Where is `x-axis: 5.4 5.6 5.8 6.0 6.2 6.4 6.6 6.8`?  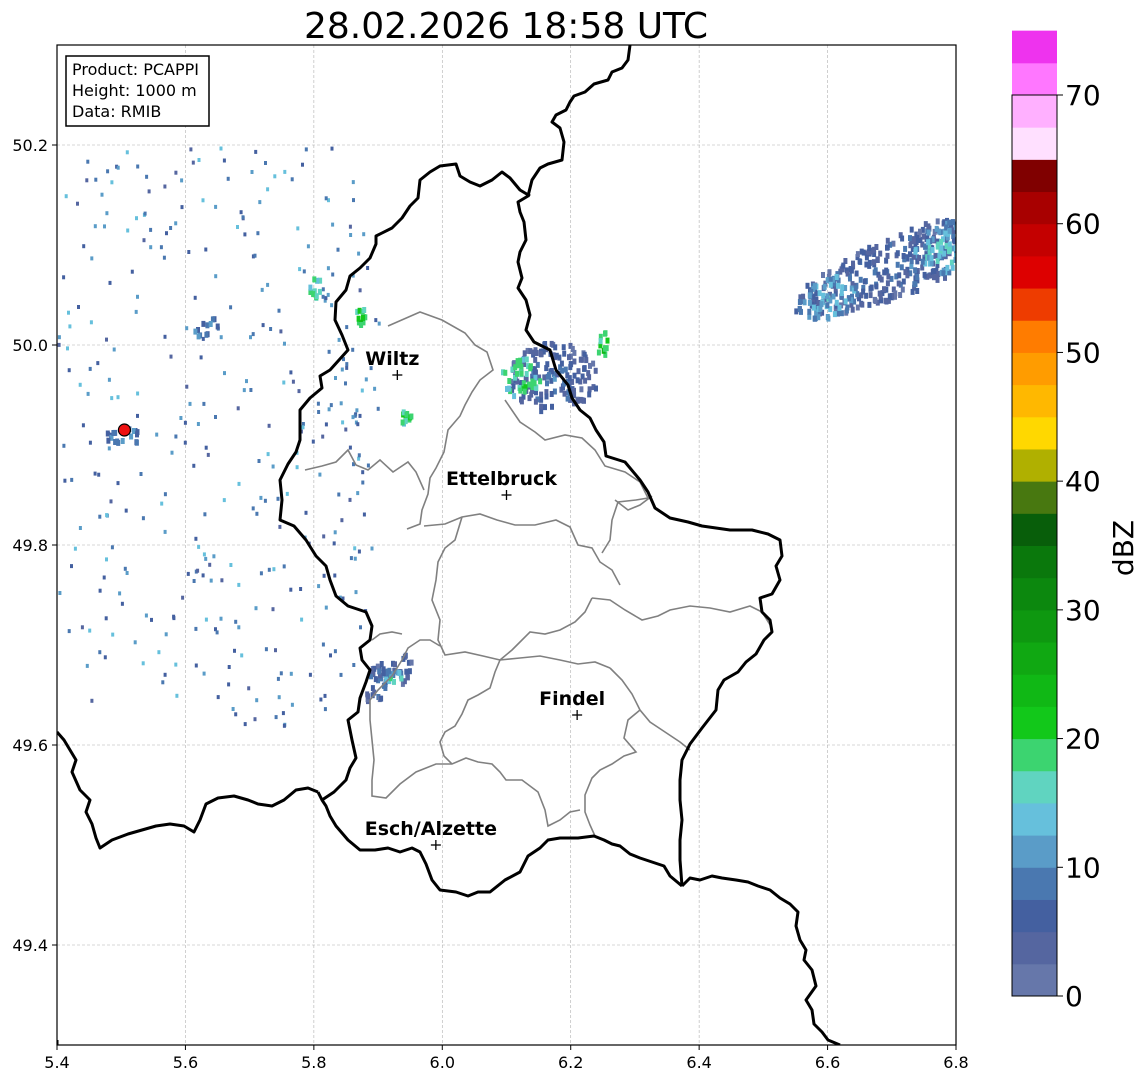 x-axis: 5.4 5.6 5.8 6.0 6.2 6.4 6.6 6.8 is located at coordinates (506, 1058).